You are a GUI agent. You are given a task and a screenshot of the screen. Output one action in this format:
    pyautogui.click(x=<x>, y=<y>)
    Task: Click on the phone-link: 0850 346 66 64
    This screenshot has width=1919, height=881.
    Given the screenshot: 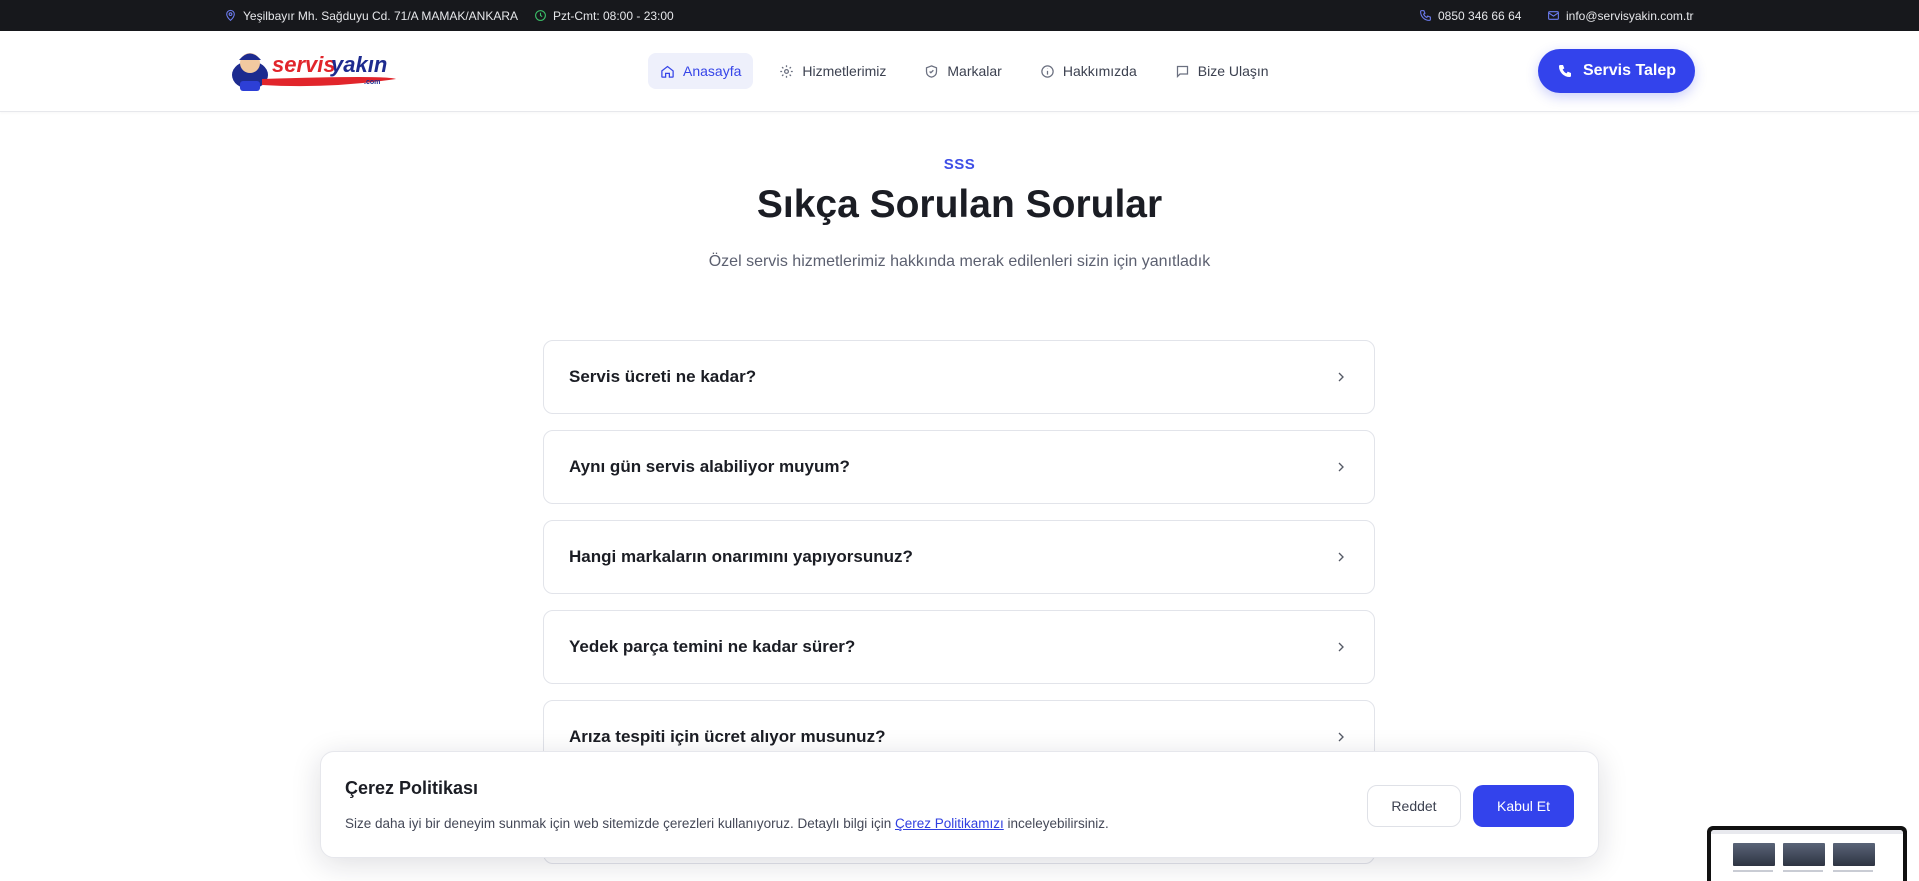 What is the action you would take?
    pyautogui.click(x=1470, y=15)
    